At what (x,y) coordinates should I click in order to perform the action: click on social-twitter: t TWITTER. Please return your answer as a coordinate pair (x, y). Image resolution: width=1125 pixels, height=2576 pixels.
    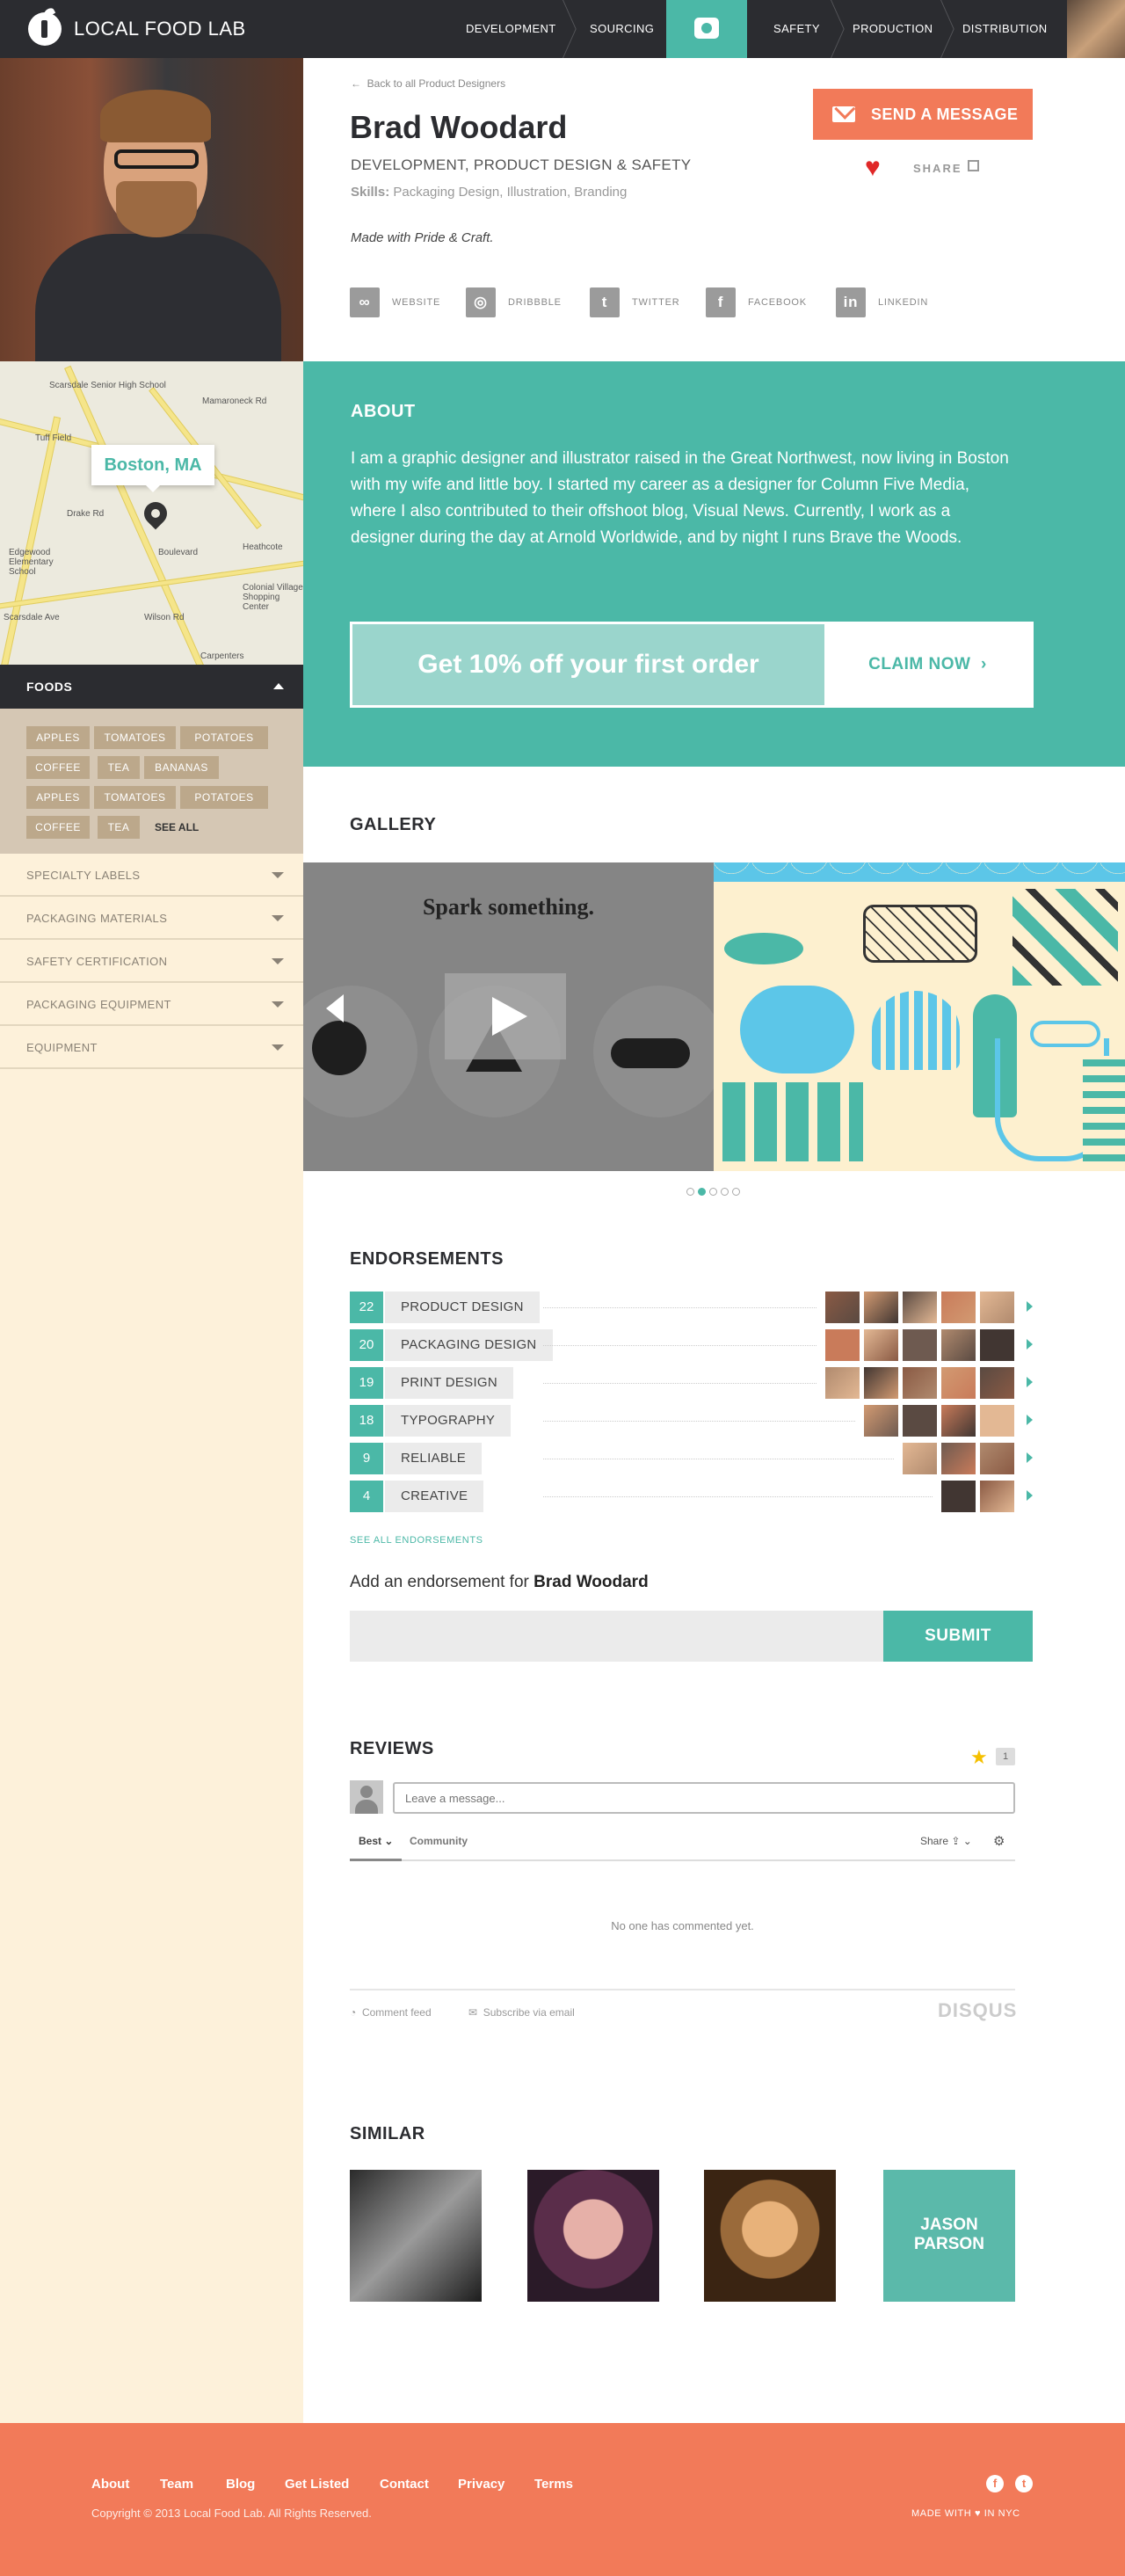
    Looking at the image, I should click on (634, 302).